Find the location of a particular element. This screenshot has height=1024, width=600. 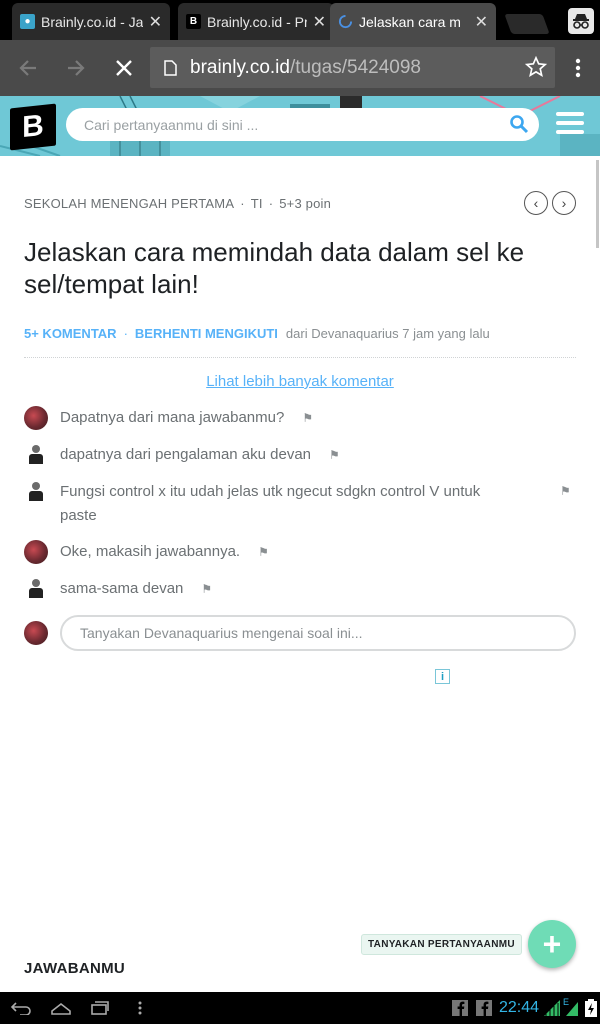

comment-text: dapatnya dari pengalaman aku devan is located at coordinates (186, 454).